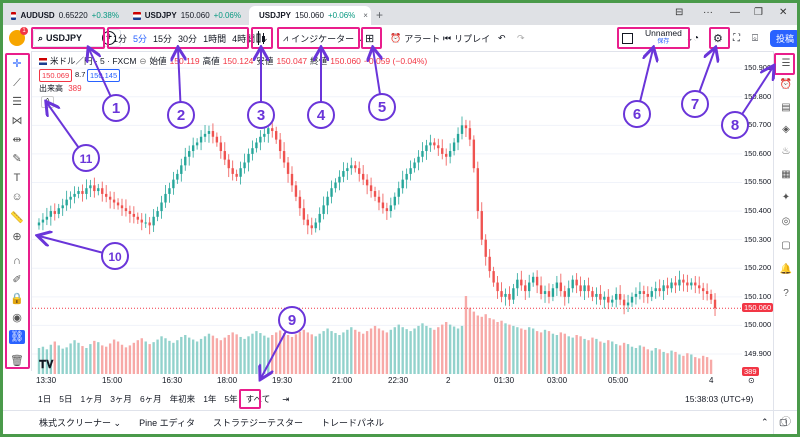 Image resolution: width=800 pixels, height=437 pixels. I want to click on interval-15m: 15分, so click(162, 38).